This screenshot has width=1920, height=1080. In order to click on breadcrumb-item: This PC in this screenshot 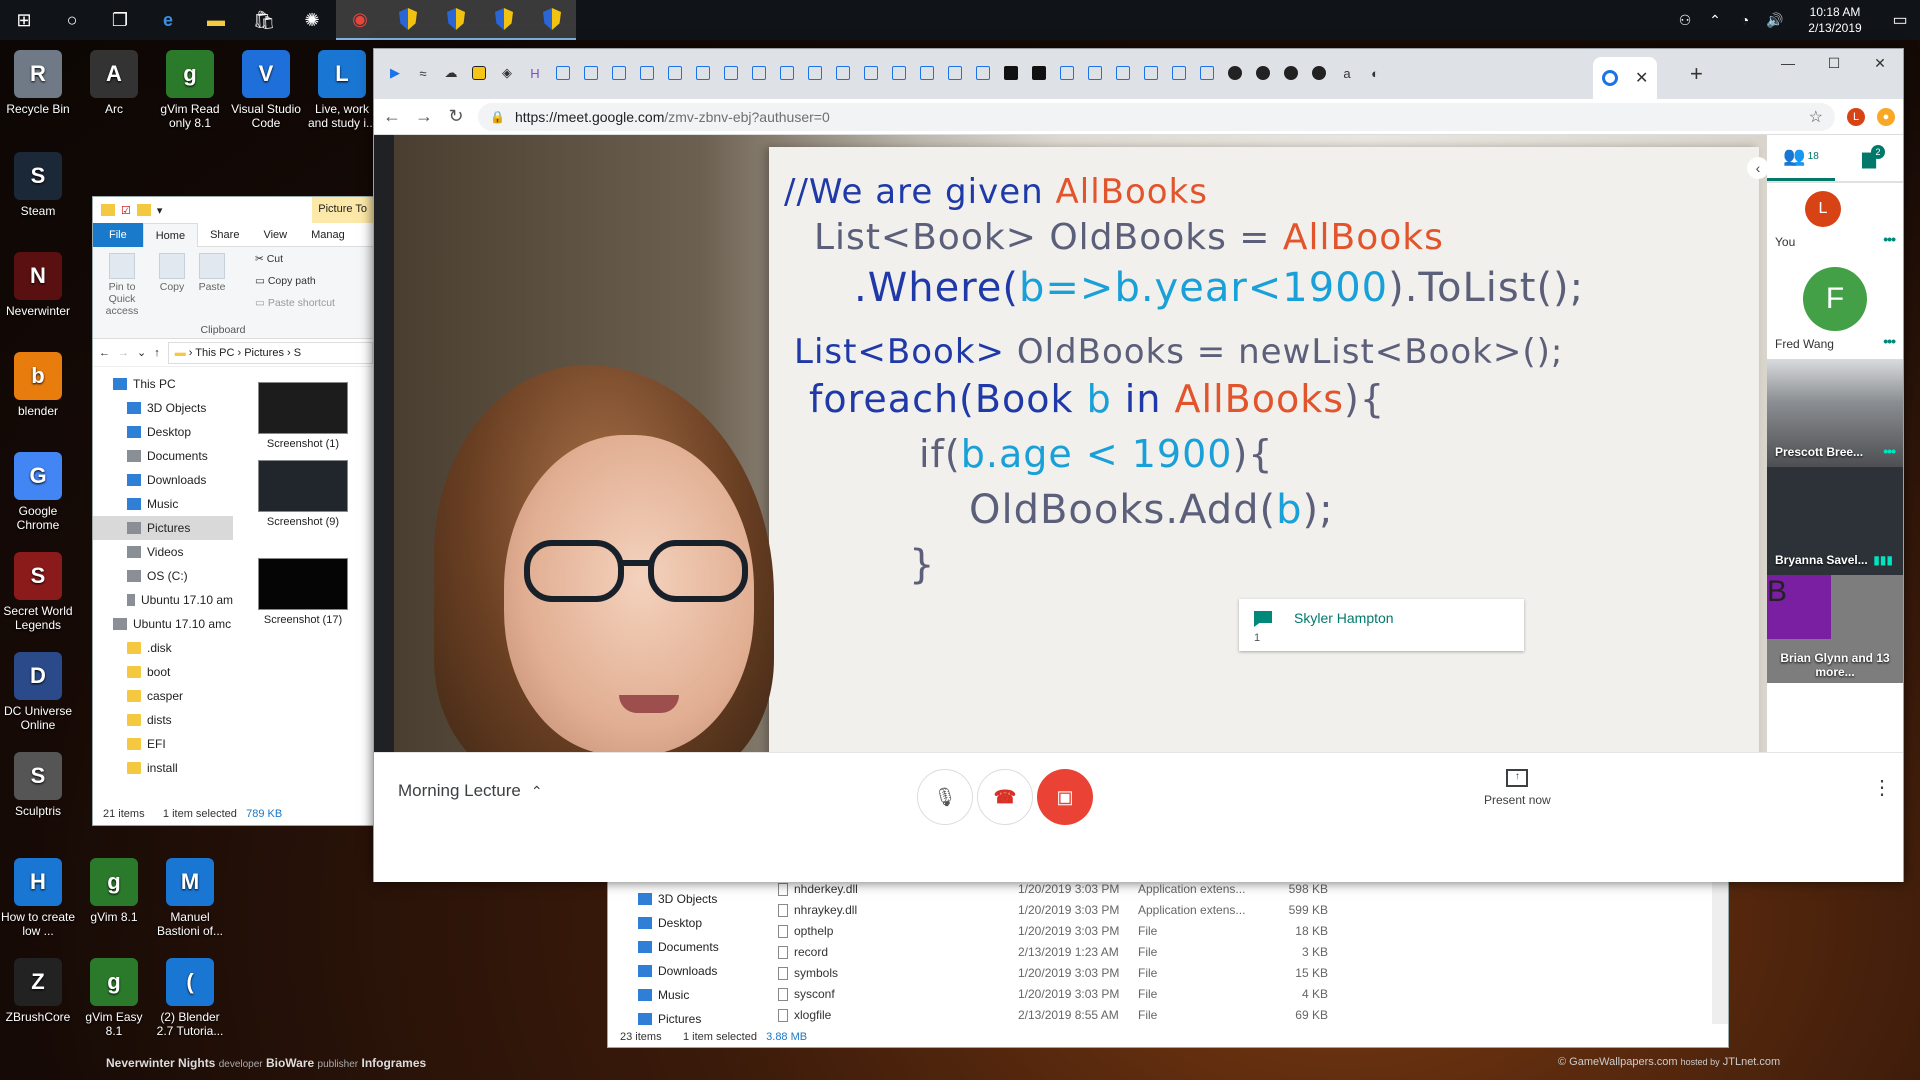, I will do `click(214, 353)`.